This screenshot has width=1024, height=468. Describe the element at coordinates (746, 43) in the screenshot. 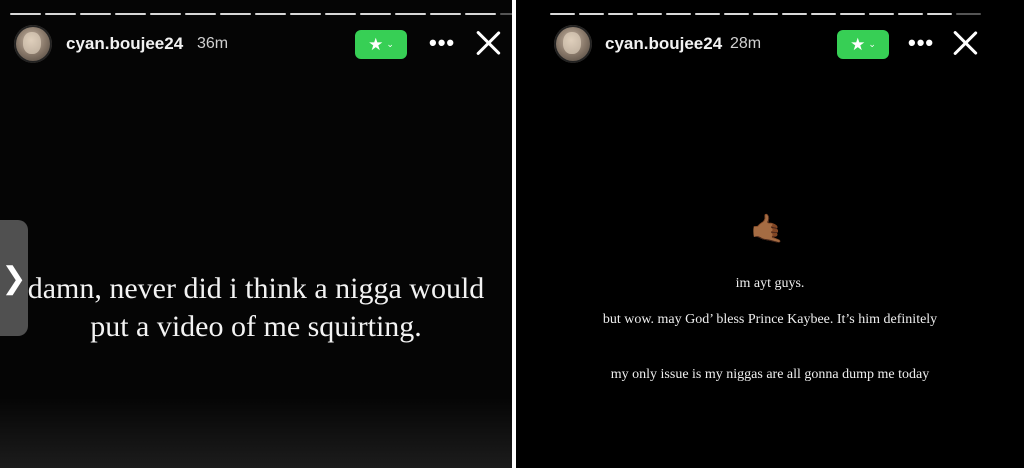

I see `time-ago: 28m` at that location.